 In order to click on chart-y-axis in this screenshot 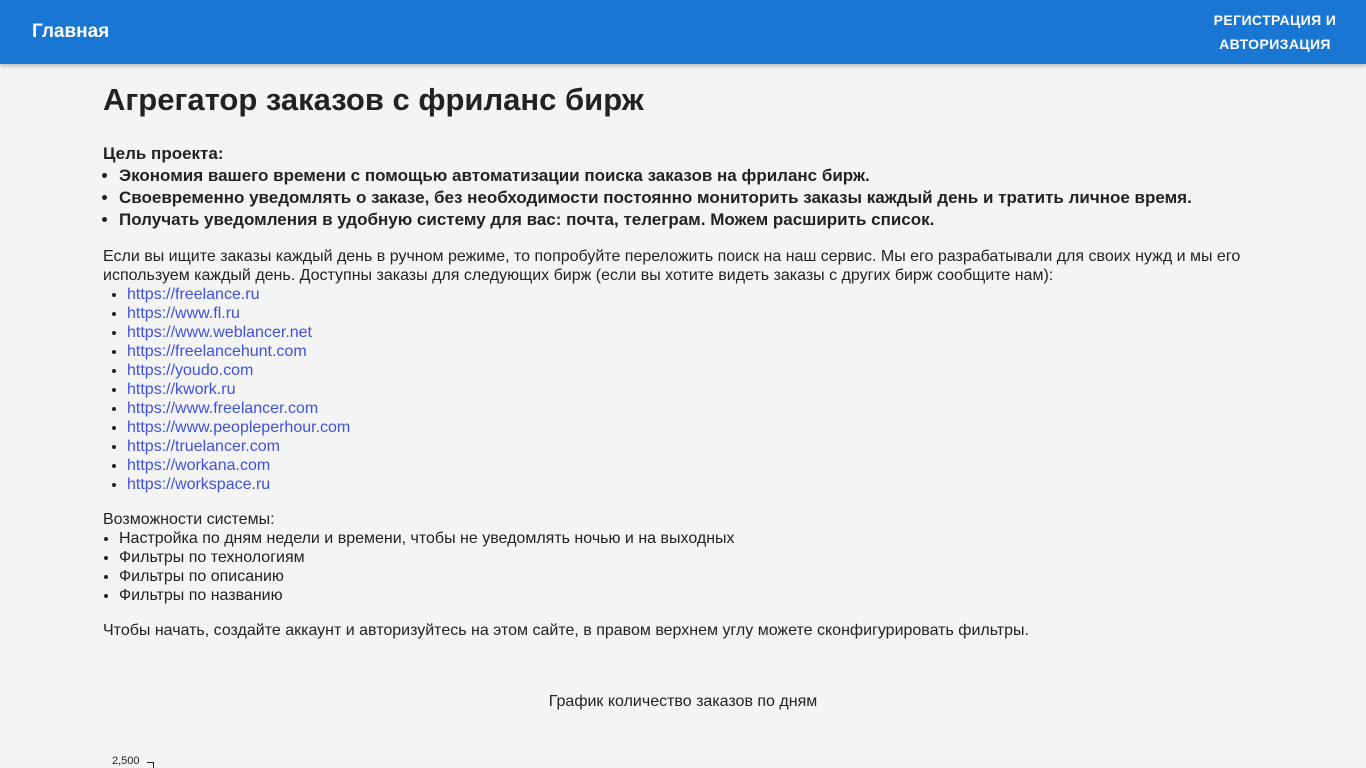, I will do `click(150, 765)`.